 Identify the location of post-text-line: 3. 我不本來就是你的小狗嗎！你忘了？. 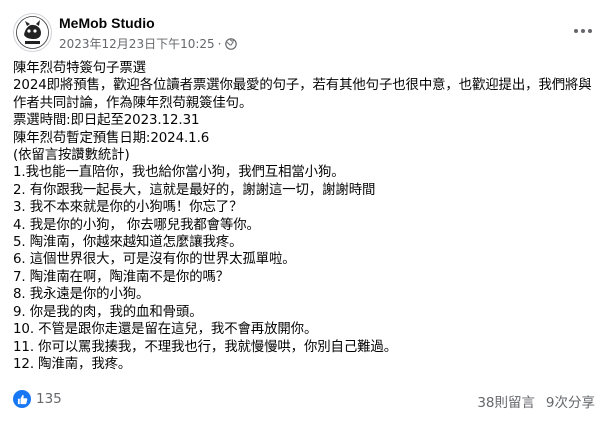
(128, 208).